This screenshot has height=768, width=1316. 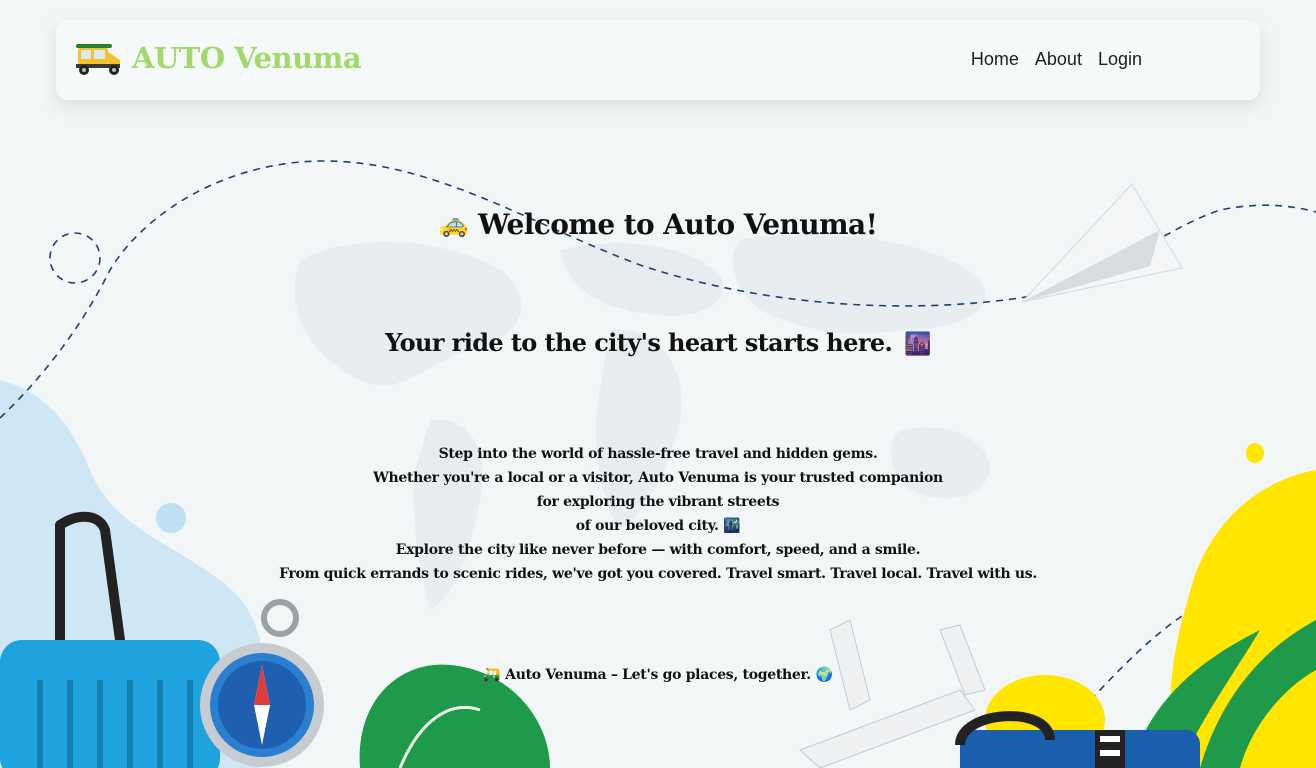 I want to click on brand-name: AUTO Venuma, so click(x=247, y=58).